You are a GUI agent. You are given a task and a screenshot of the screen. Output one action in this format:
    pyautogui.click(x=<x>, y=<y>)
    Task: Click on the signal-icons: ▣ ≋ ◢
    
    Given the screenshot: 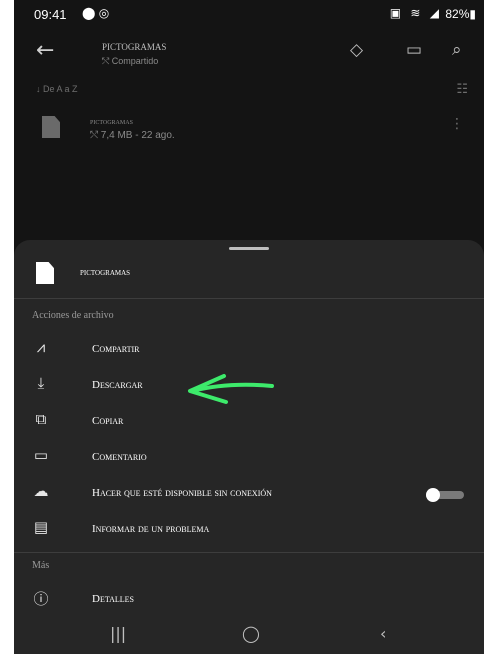 What is the action you would take?
    pyautogui.click(x=415, y=13)
    